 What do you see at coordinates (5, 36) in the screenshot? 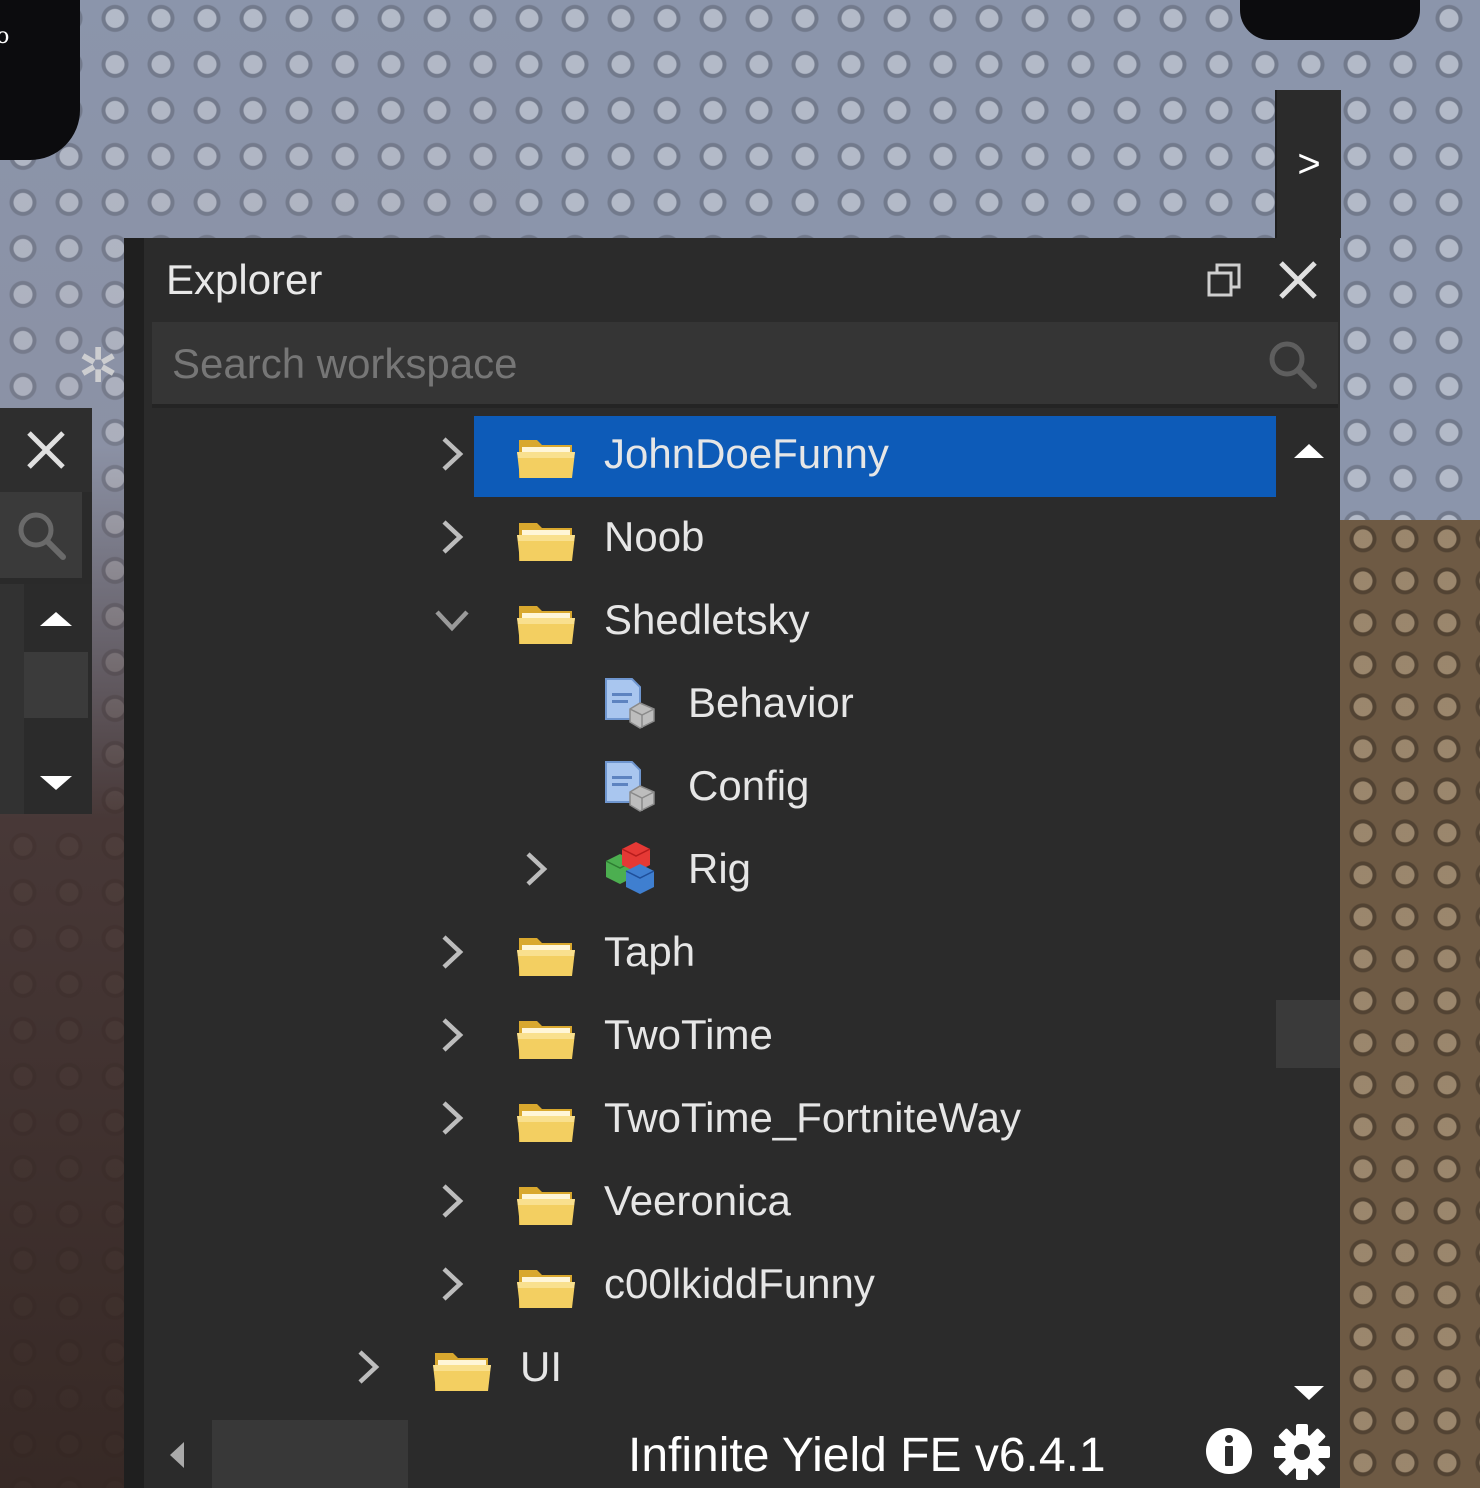
I see `background-corner-text: do` at bounding box center [5, 36].